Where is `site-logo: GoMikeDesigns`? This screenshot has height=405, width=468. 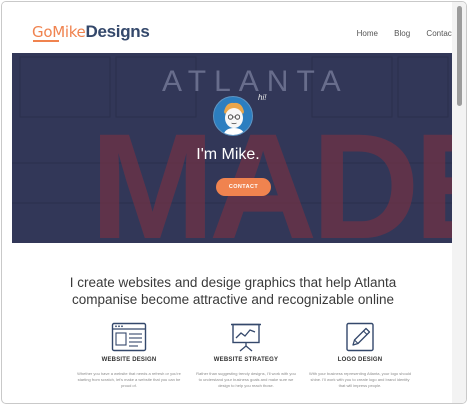
site-logo: GoMikeDesigns is located at coordinates (91, 32).